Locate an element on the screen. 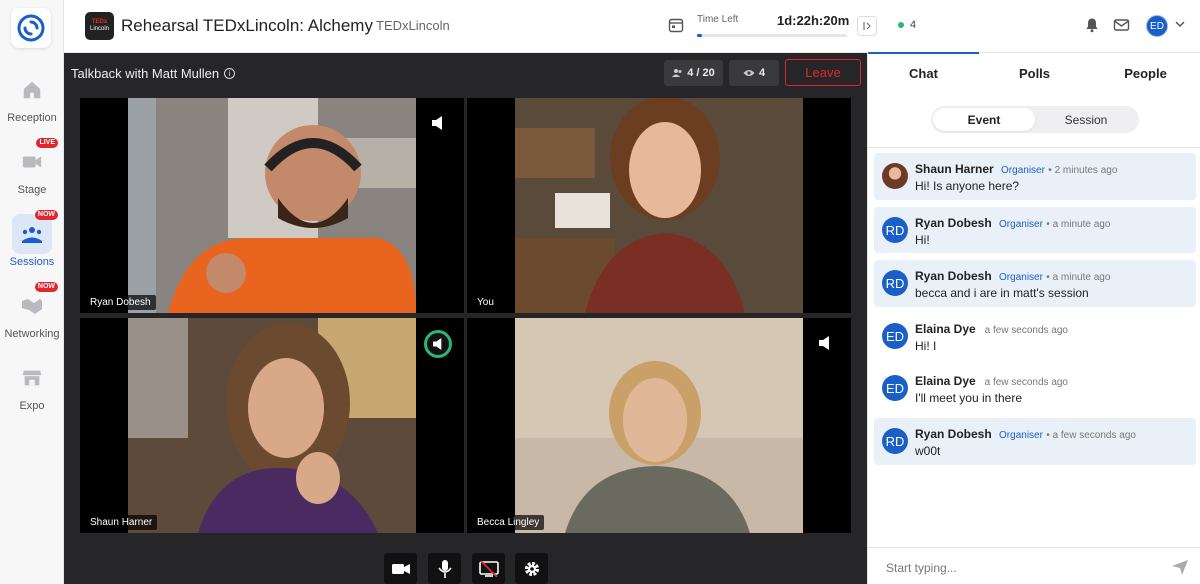 The image size is (1200, 584). user-avatar: ED is located at coordinates (1157, 26).